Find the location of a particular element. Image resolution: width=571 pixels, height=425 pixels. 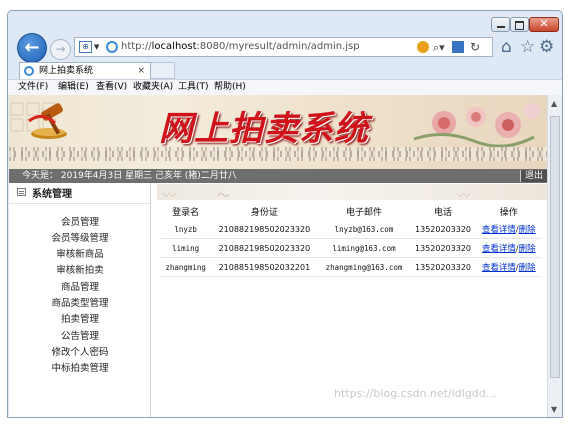

back-button: ← is located at coordinates (32, 48).